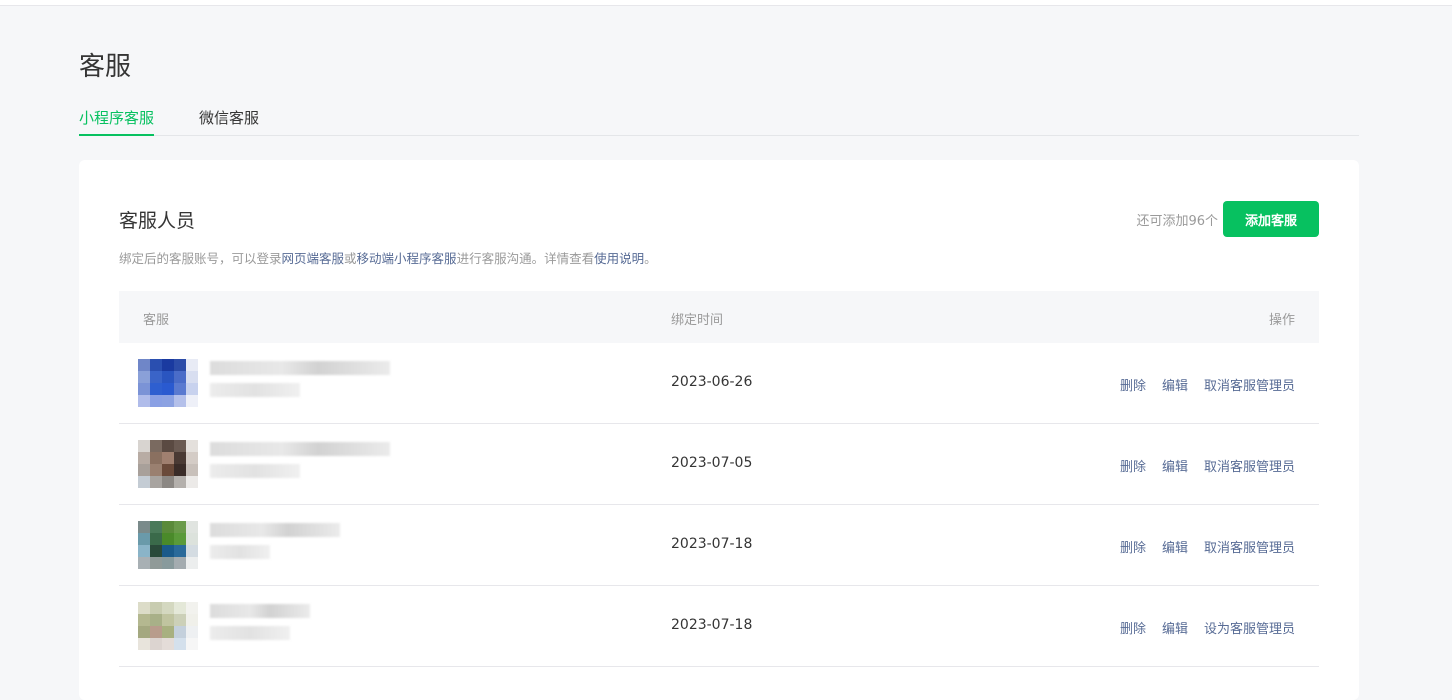 The height and width of the screenshot is (700, 1452). Describe the element at coordinates (697, 320) in the screenshot. I see `header-bind-time: 绑定时间` at that location.